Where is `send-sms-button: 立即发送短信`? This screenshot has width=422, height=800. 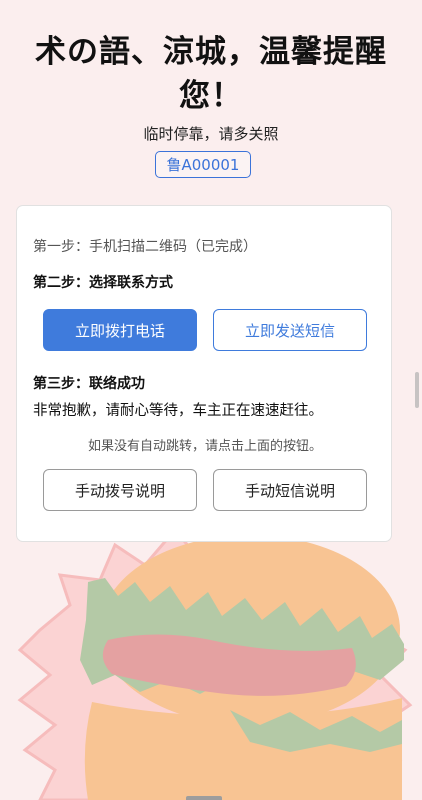 send-sms-button: 立即发送短信 is located at coordinates (290, 330).